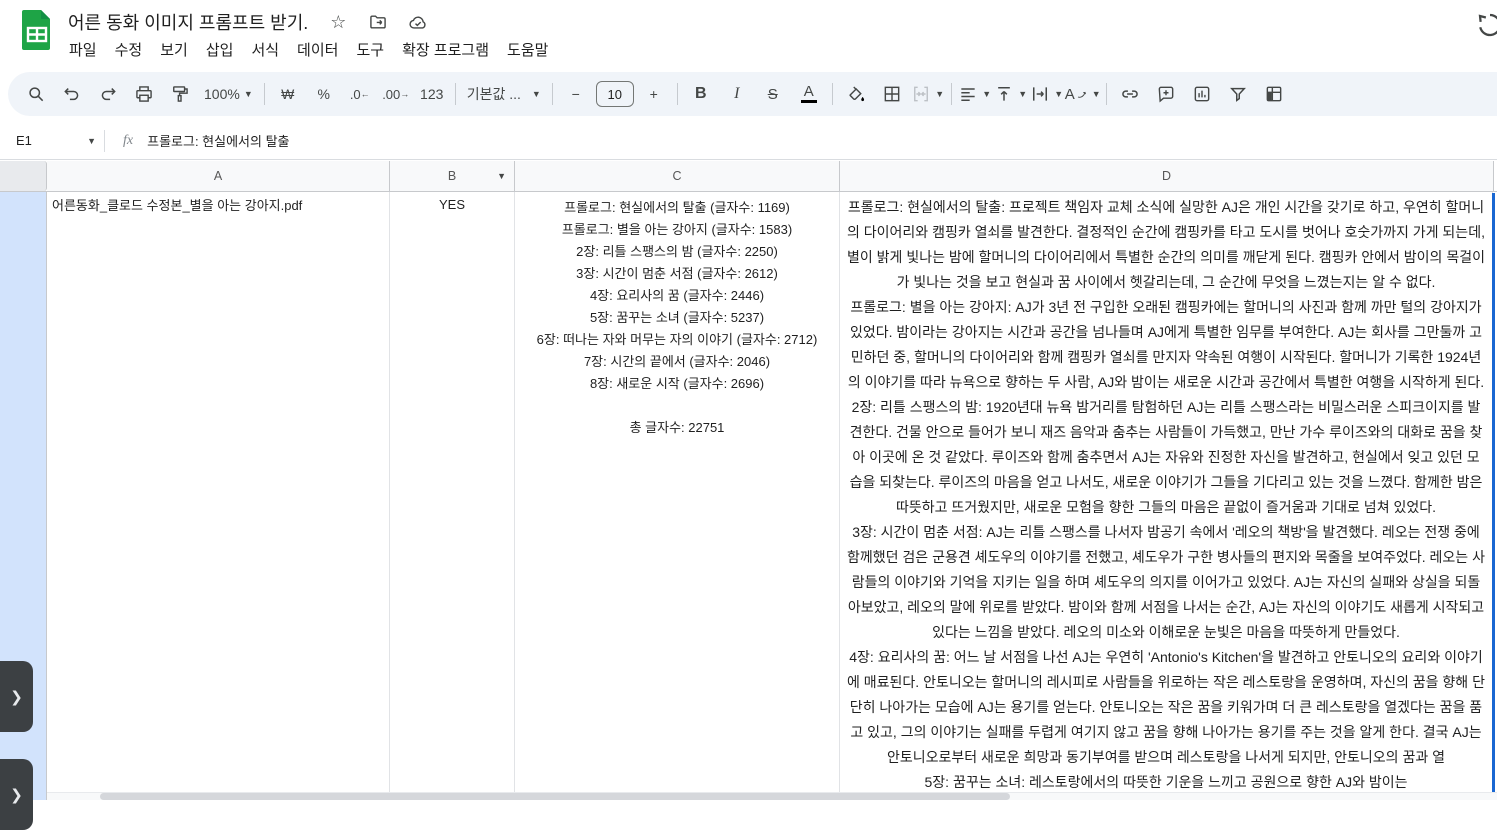  I want to click on insert-comment-button, so click(1166, 94).